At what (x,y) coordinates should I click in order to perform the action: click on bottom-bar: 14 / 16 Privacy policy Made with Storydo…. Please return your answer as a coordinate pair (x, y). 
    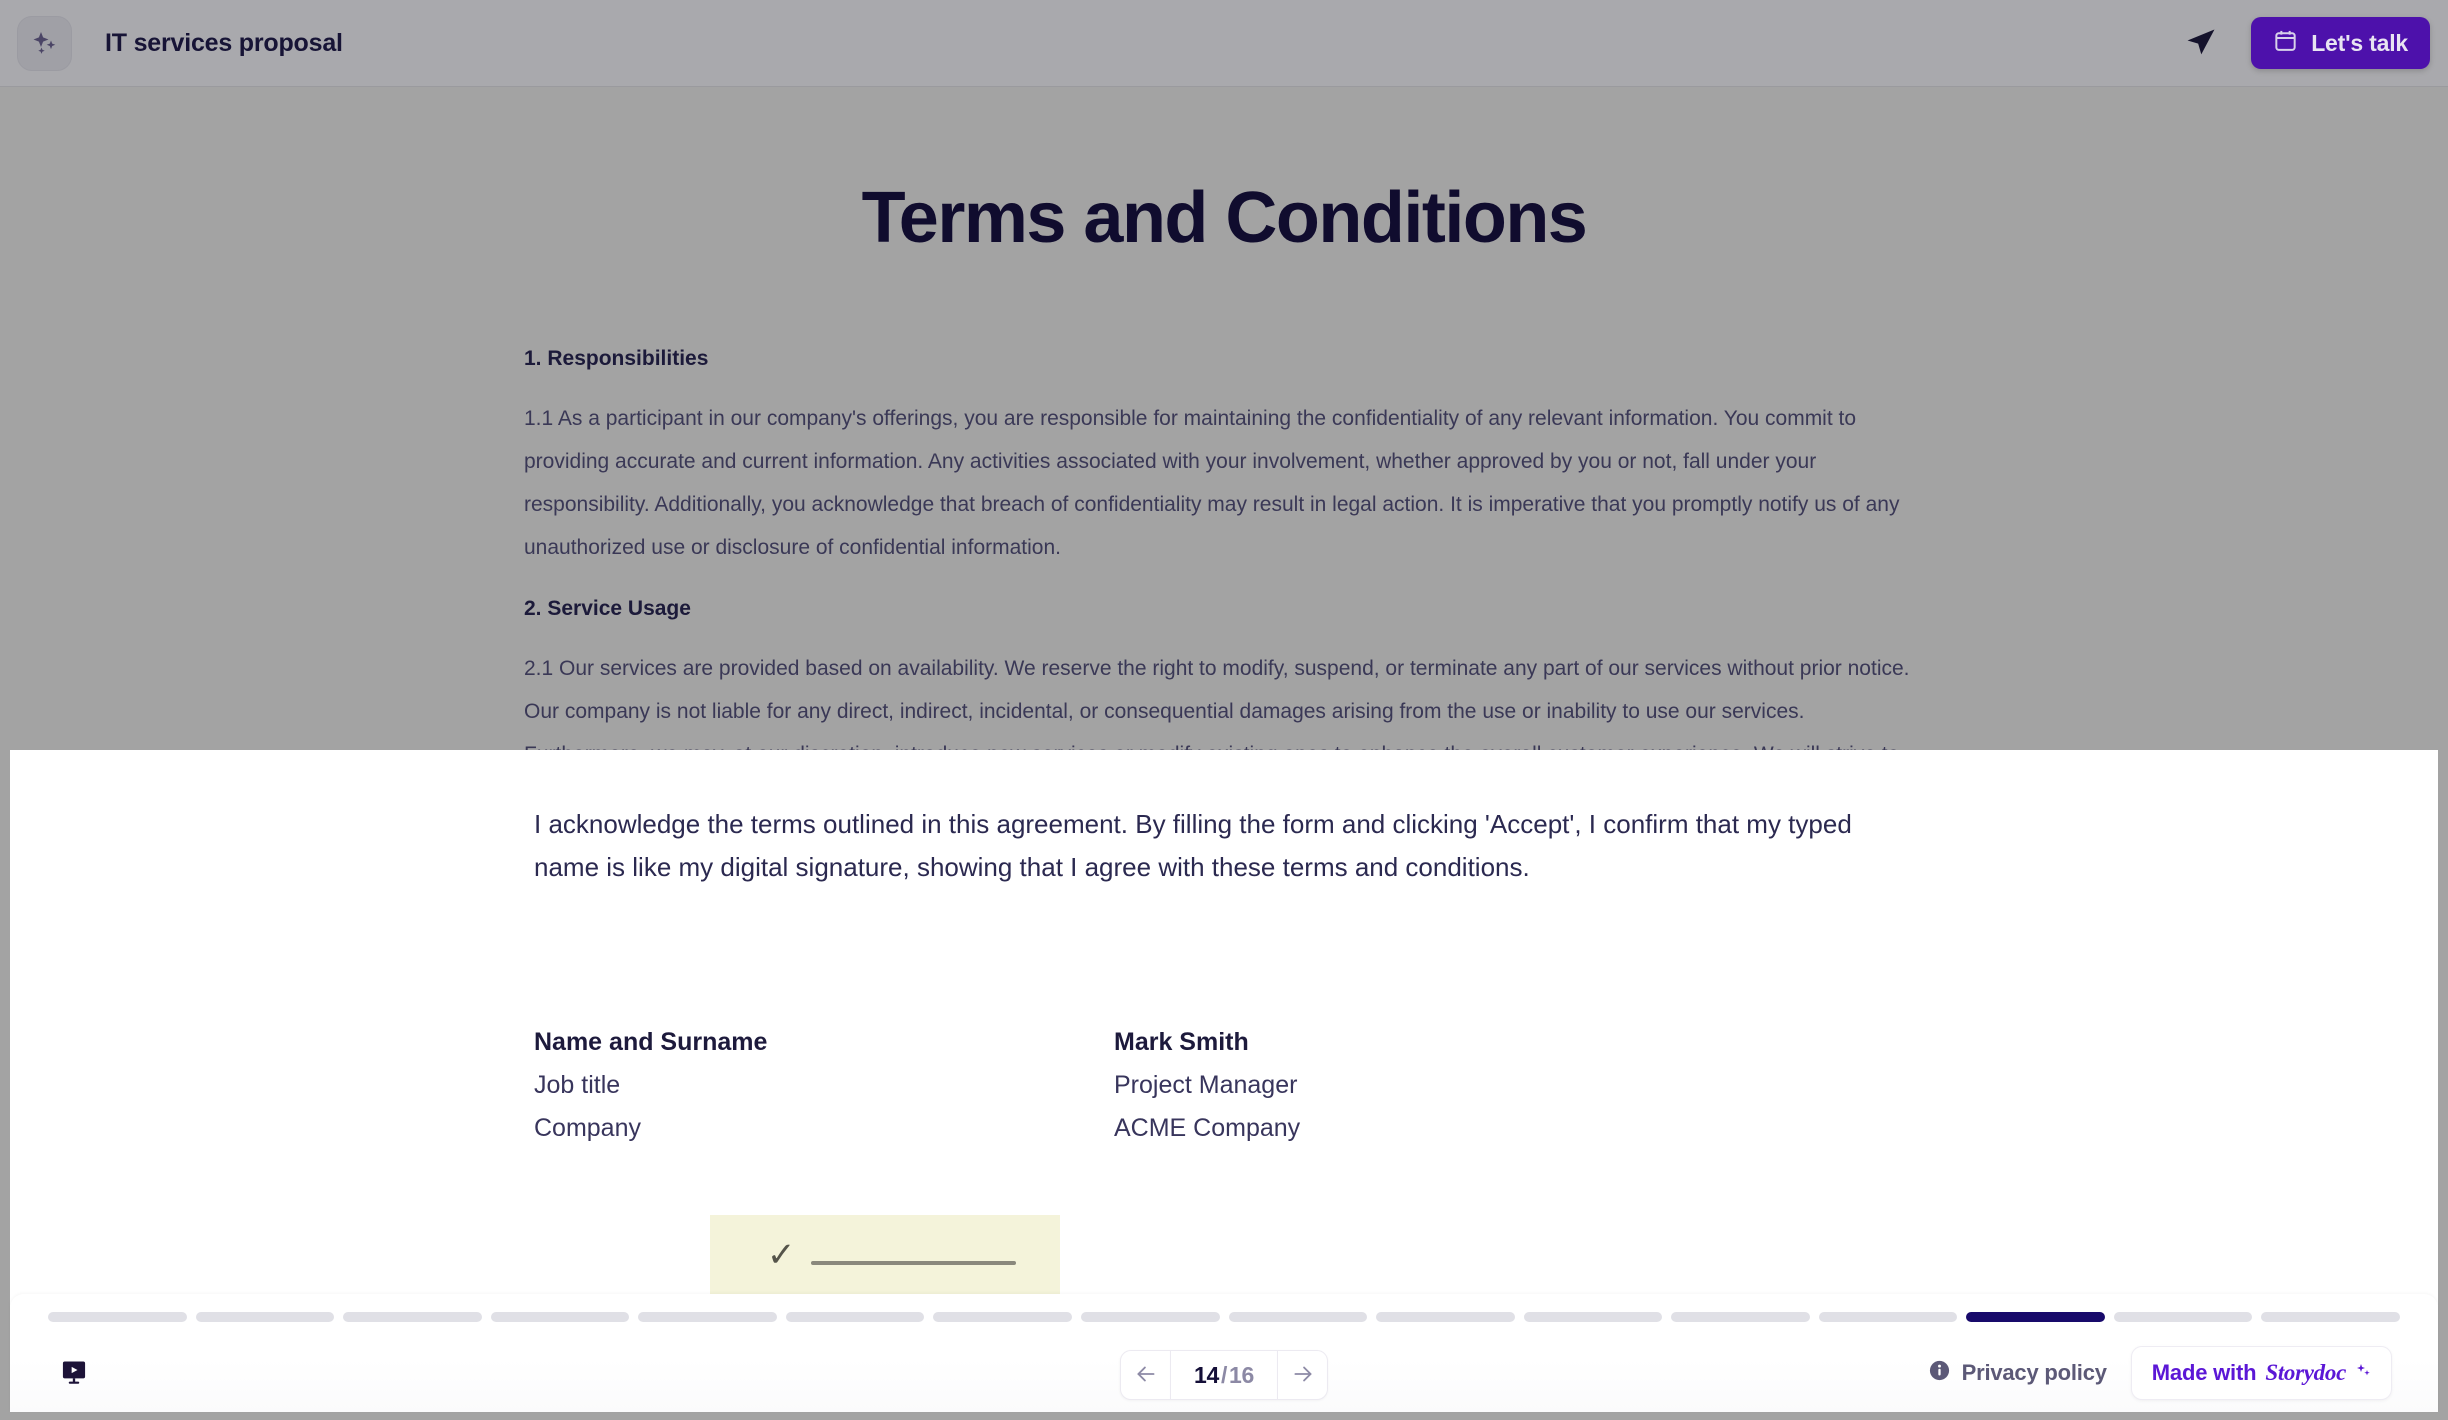
    Looking at the image, I should click on (1224, 1353).